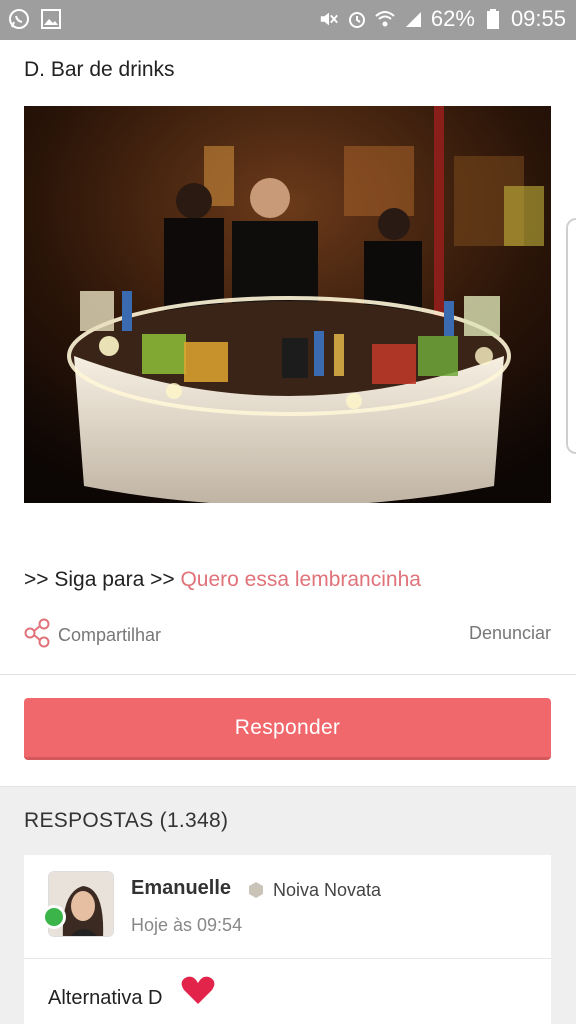 The height and width of the screenshot is (1024, 576). Describe the element at coordinates (105, 998) in the screenshot. I see `answer-text: Alternativa D` at that location.